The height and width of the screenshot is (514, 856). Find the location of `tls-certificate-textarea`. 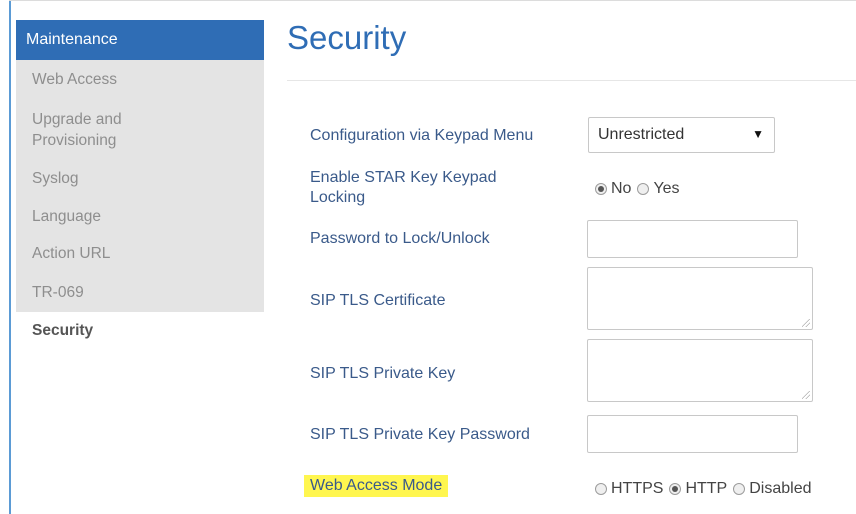

tls-certificate-textarea is located at coordinates (700, 298).